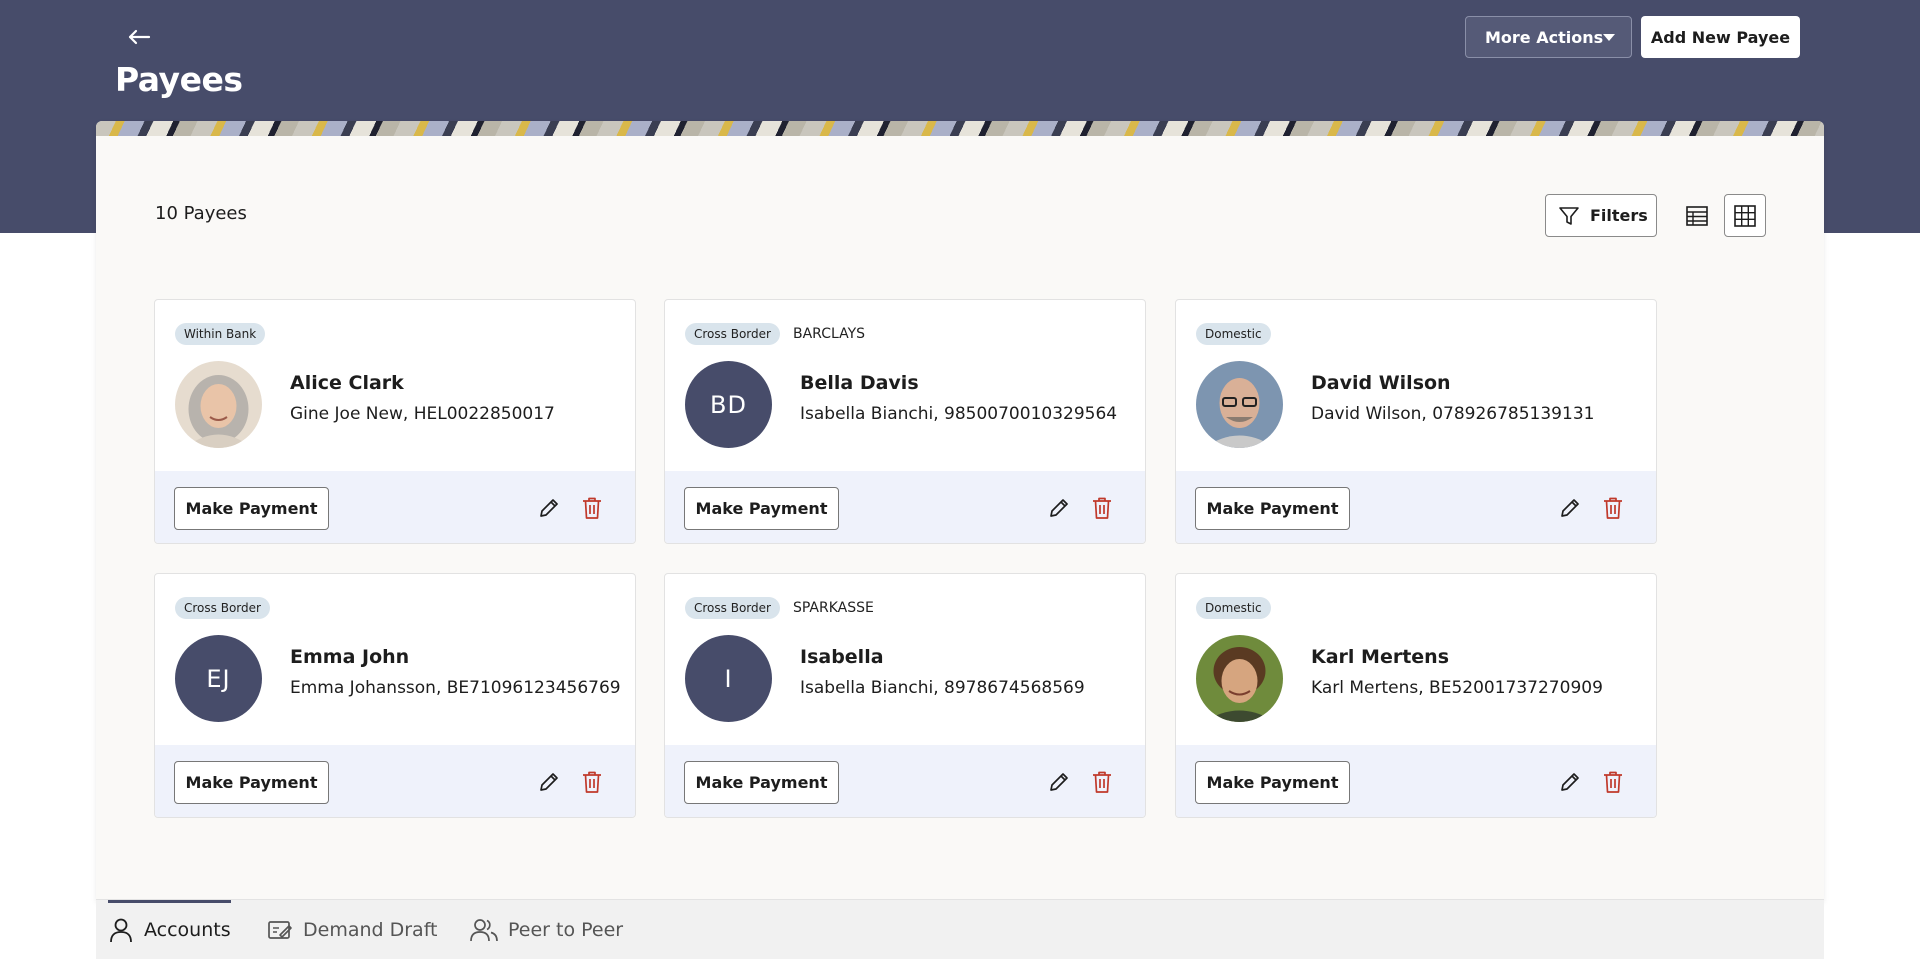 The width and height of the screenshot is (1920, 959). What do you see at coordinates (566, 930) in the screenshot?
I see `tab-peer-to-peer-label: Peer to Peer` at bounding box center [566, 930].